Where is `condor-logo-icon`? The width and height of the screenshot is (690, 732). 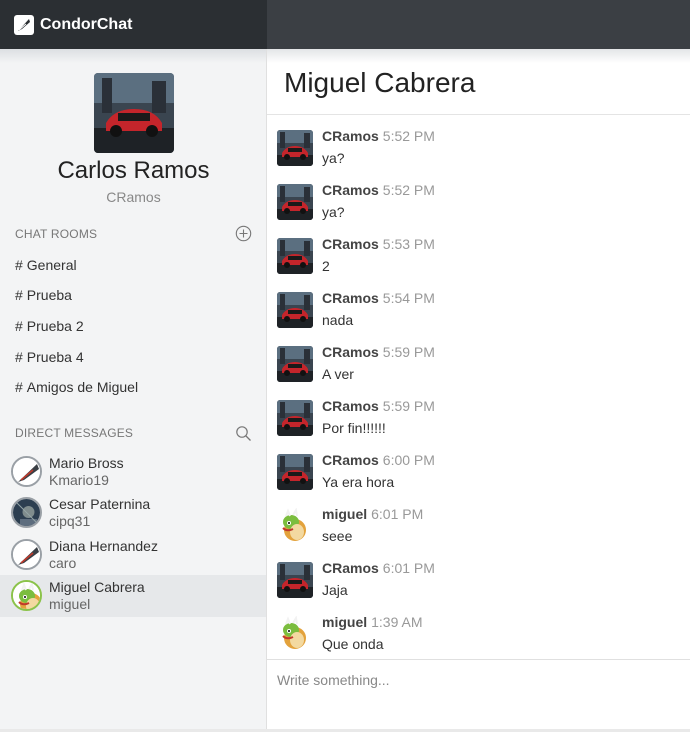 condor-logo-icon is located at coordinates (24, 24).